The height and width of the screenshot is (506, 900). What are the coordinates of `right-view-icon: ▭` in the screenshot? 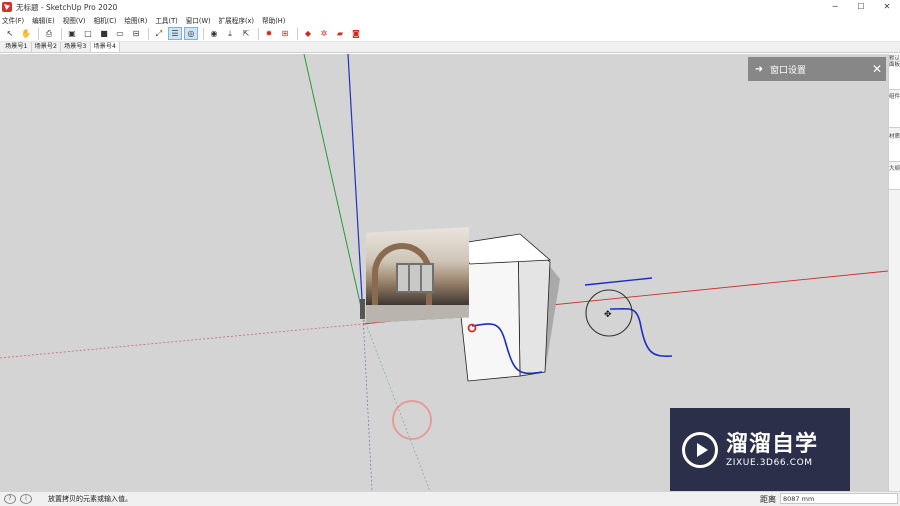 It's located at (120, 33).